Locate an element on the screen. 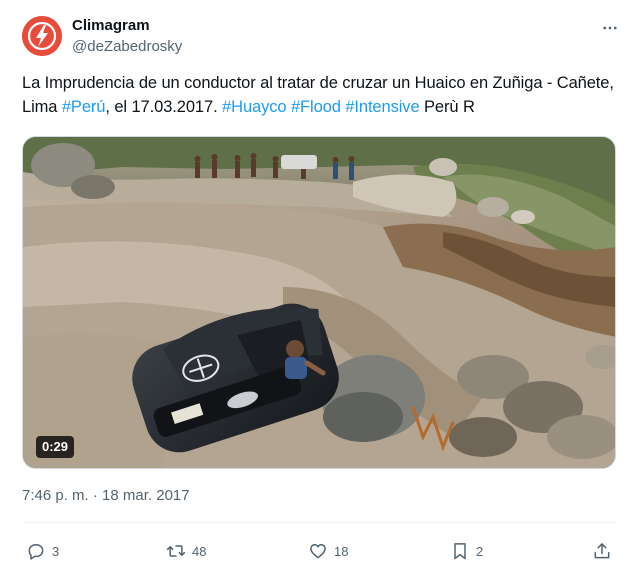 The width and height of the screenshot is (640, 581). like-count: 18 is located at coordinates (341, 551).